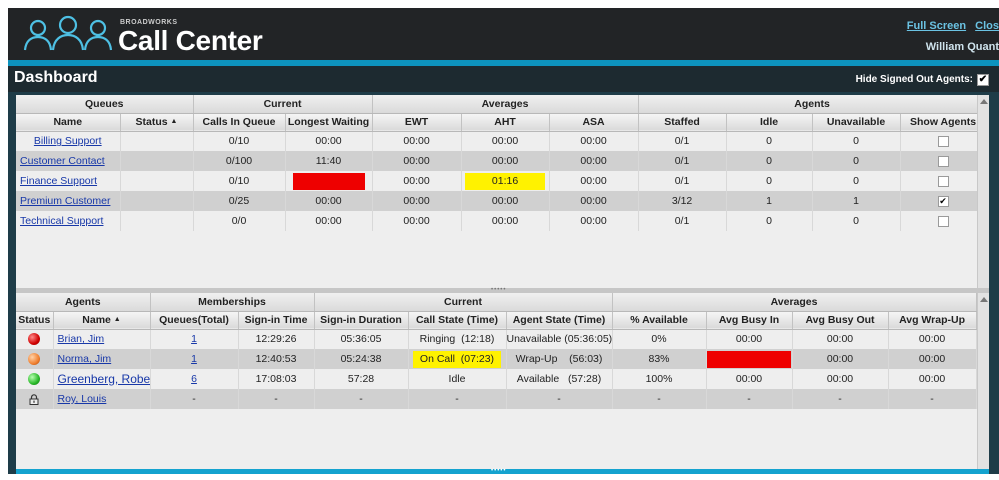 The image size is (999, 480). I want to click on call-state-time: (12:18), so click(478, 339).